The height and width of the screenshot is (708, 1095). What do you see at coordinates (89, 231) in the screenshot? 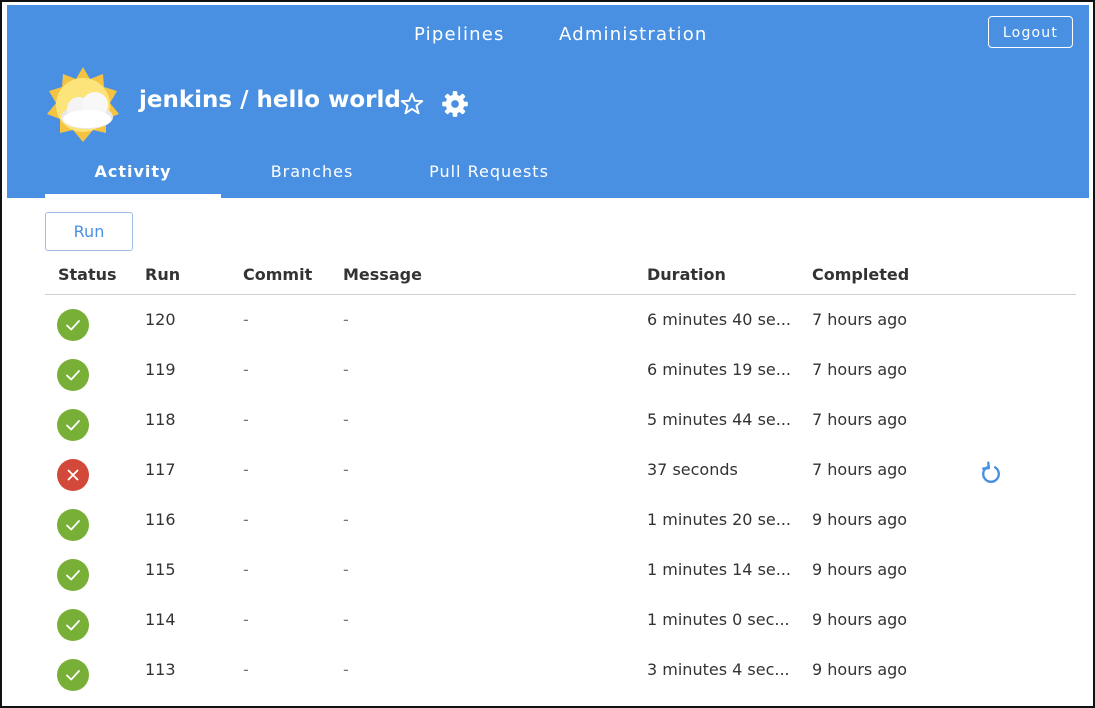
I see `run-button: Run` at bounding box center [89, 231].